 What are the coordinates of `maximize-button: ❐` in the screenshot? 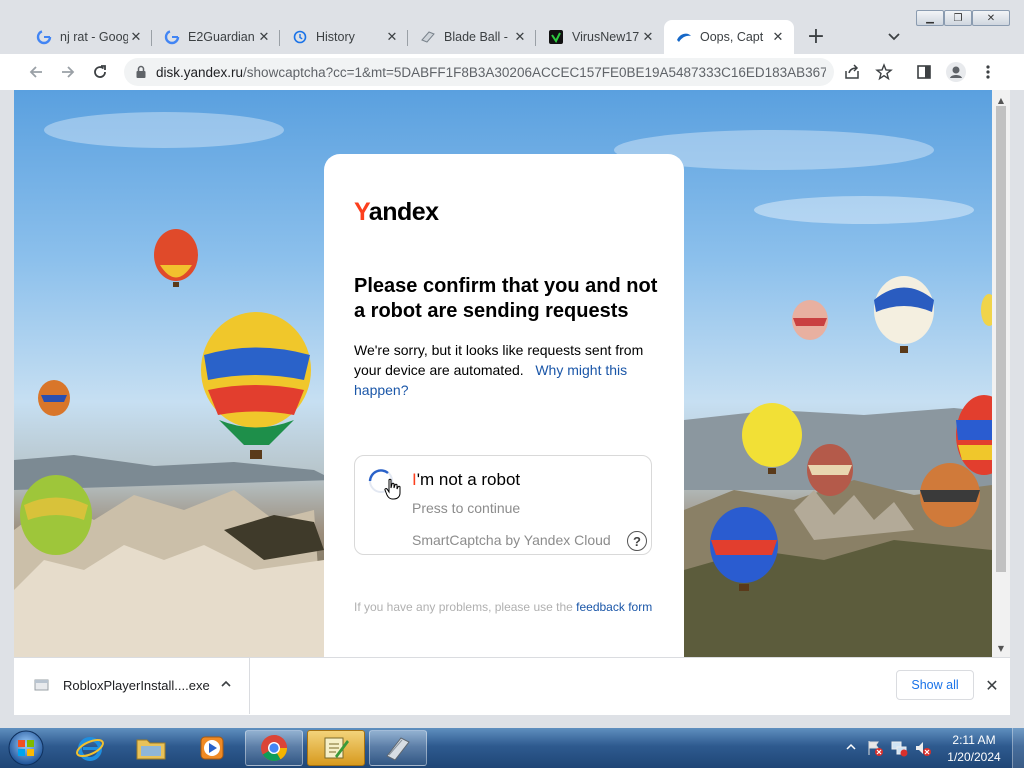 It's located at (958, 18).